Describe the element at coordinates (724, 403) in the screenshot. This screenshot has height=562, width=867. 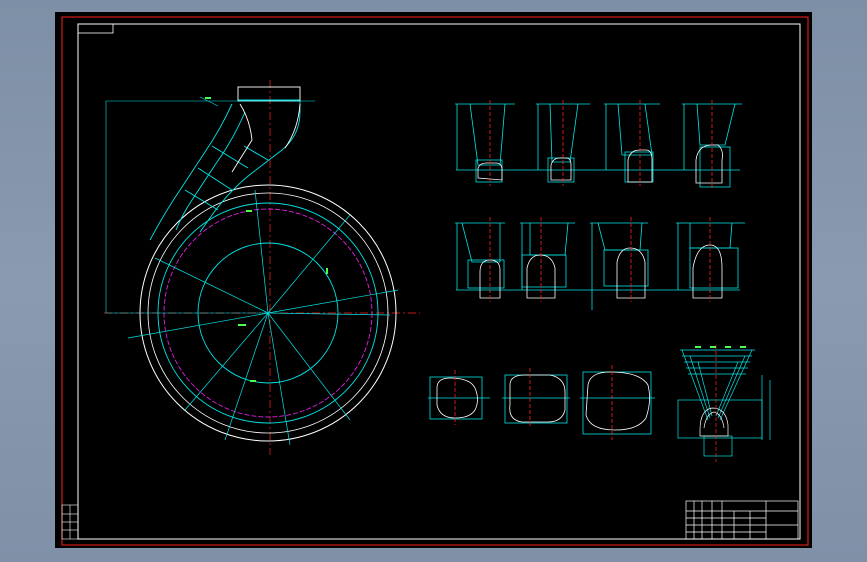
I see `throat-overlay-detail` at that location.